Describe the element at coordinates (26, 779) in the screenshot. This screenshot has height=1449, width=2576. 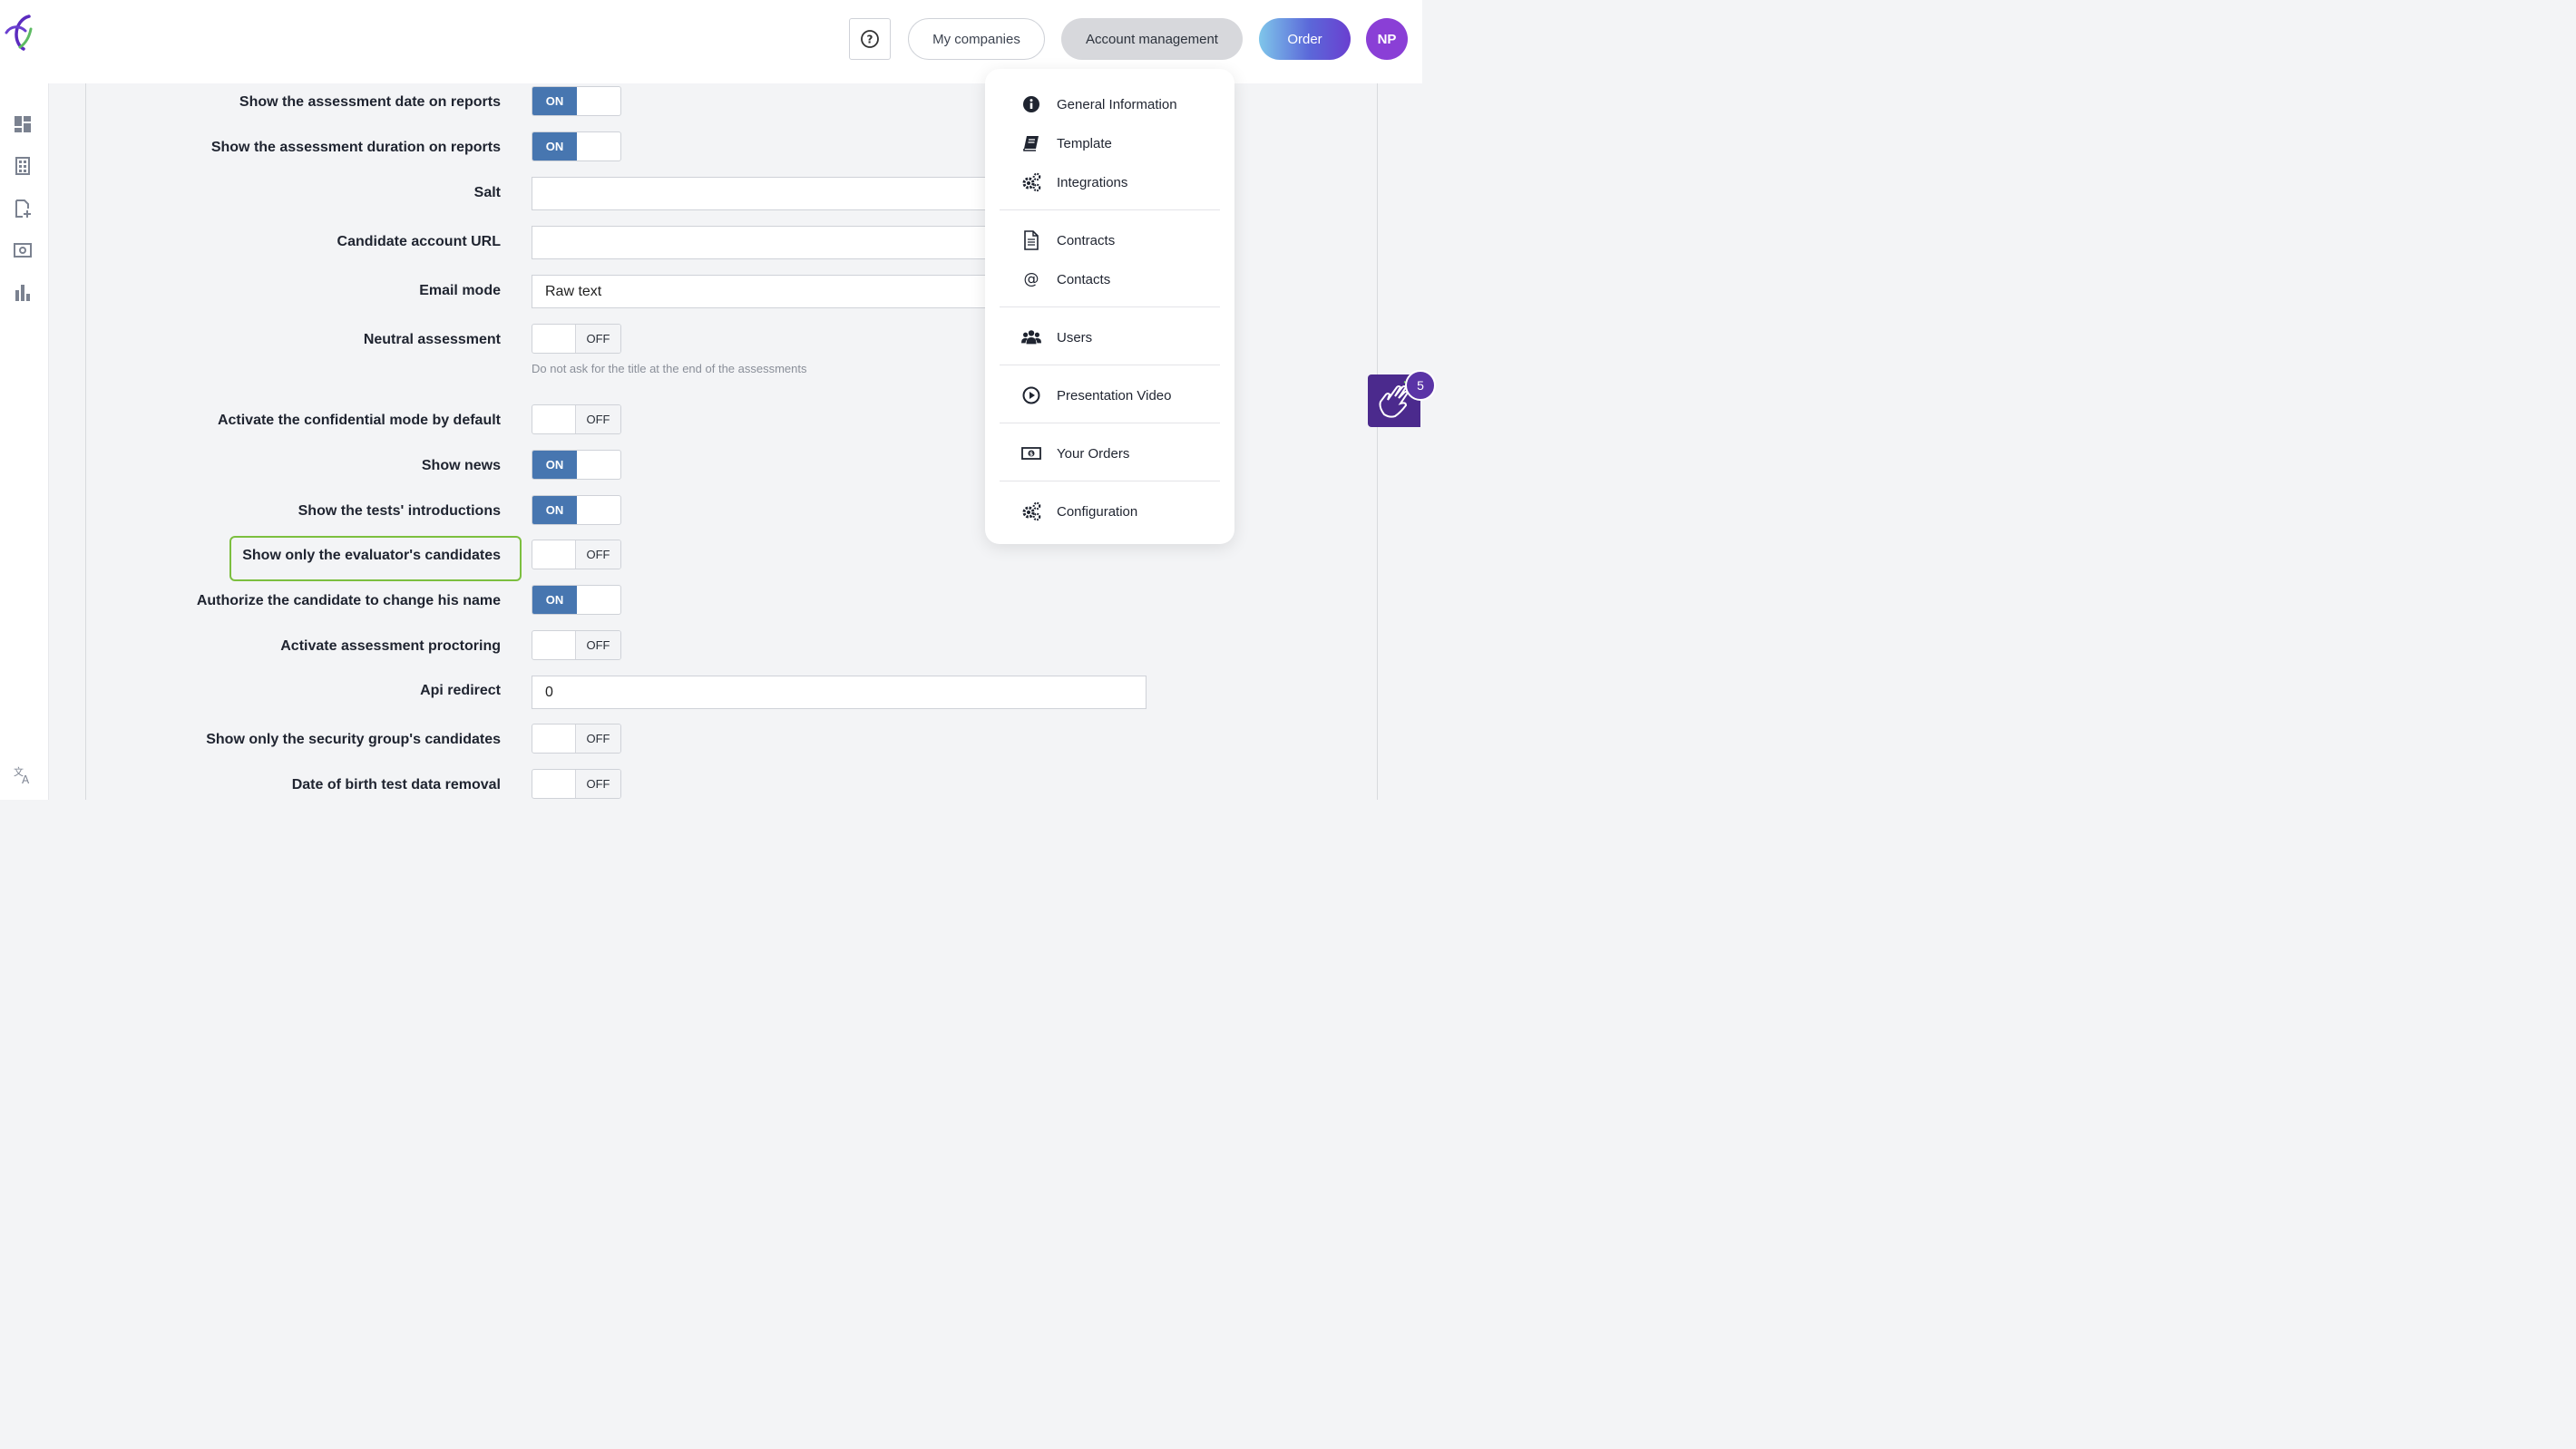
I see `svg-text: A` at that location.